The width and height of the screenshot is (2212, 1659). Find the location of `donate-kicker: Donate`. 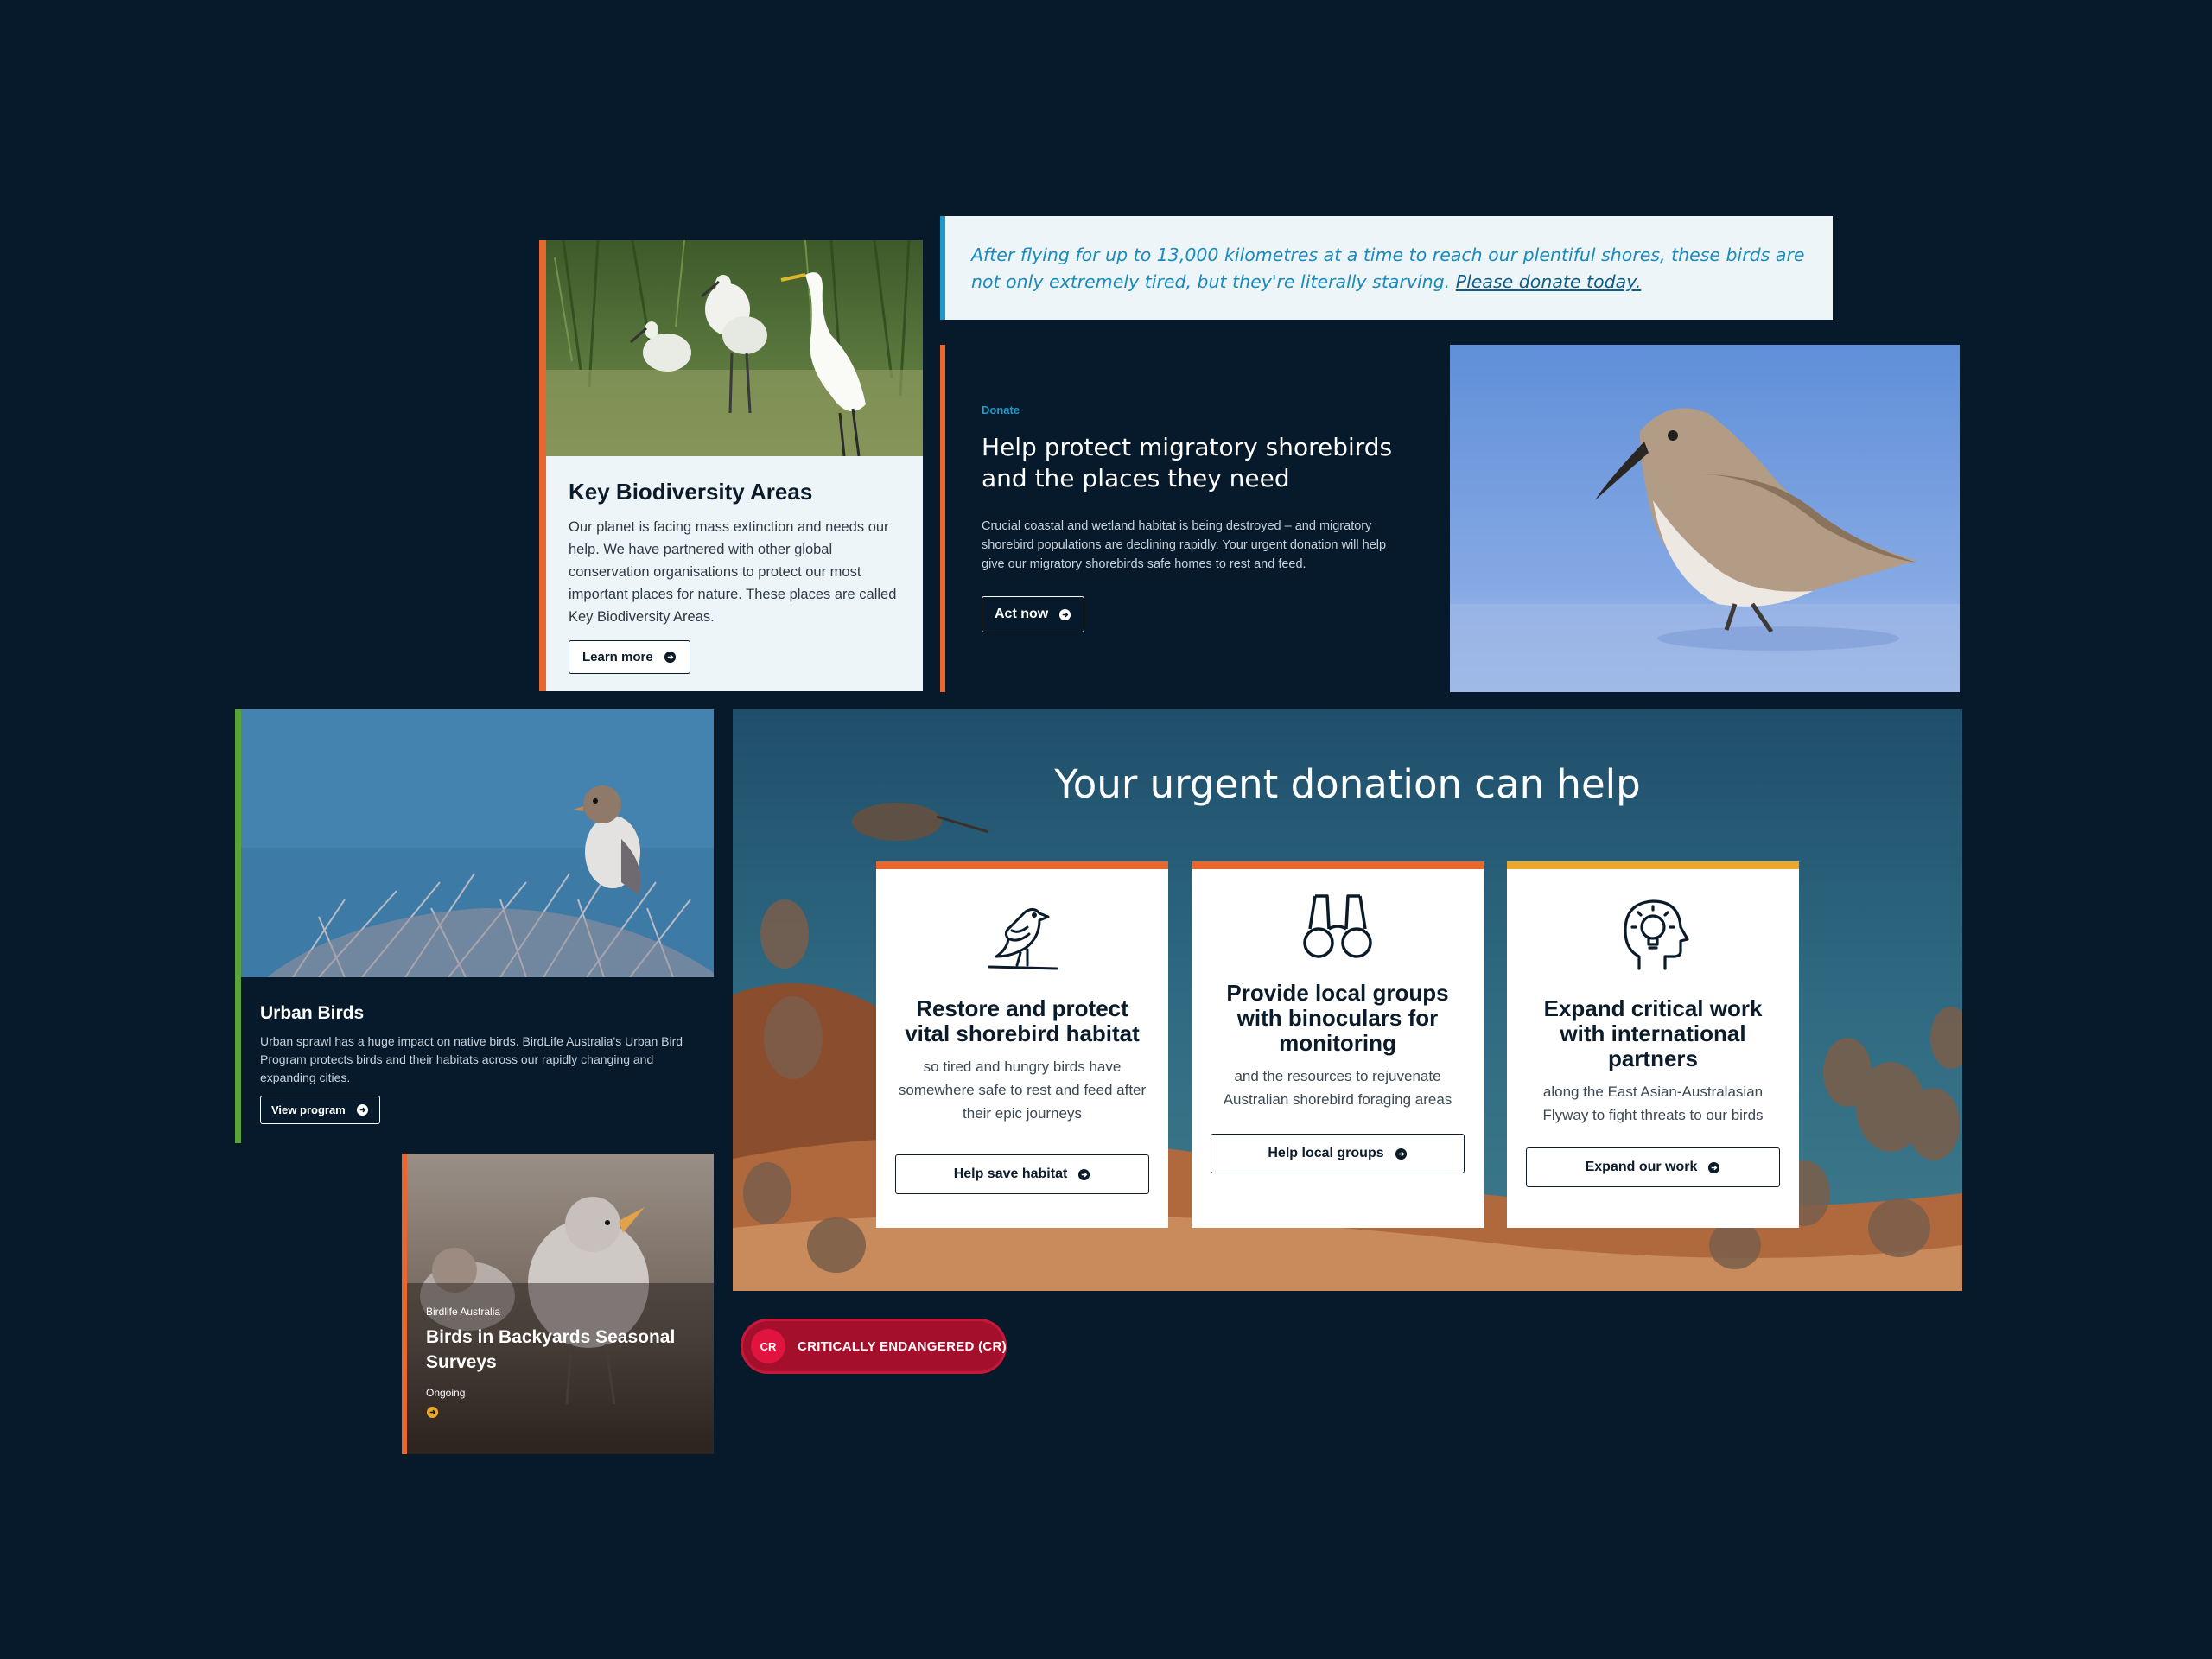

donate-kicker: Donate is located at coordinates (1001, 410).